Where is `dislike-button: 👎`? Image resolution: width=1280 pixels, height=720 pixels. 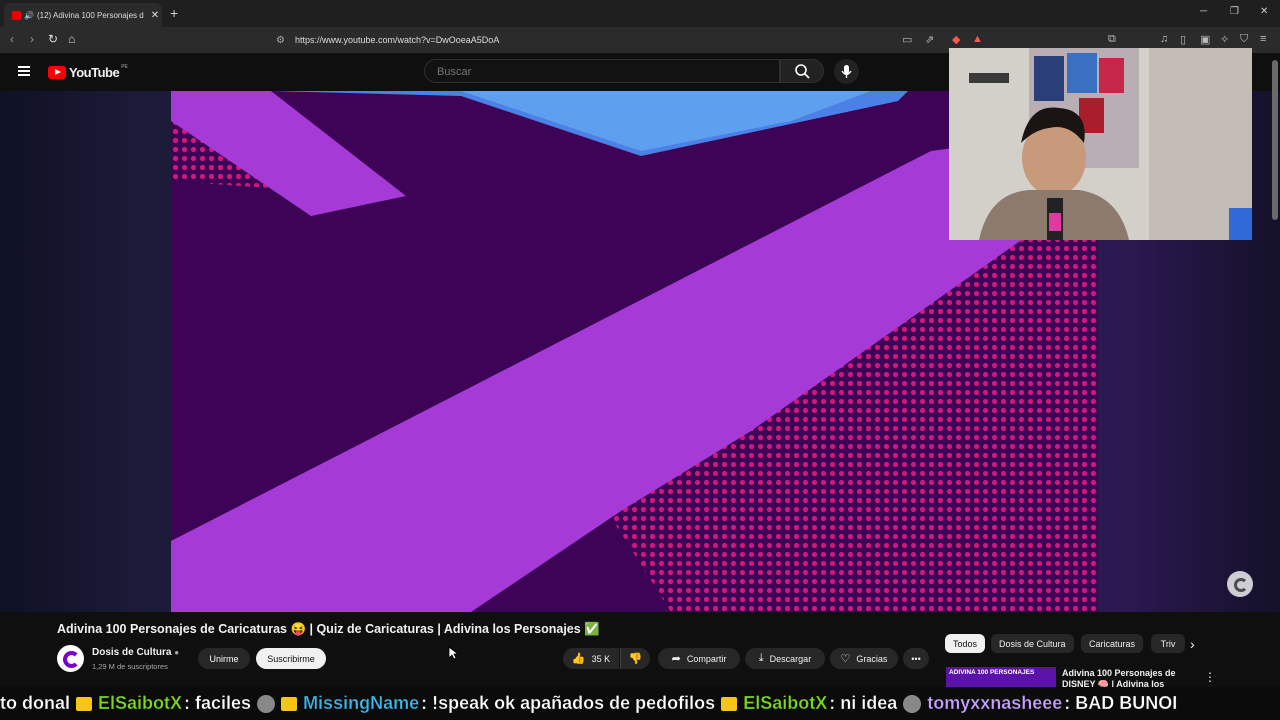
dislike-button: 👎 is located at coordinates (635, 658).